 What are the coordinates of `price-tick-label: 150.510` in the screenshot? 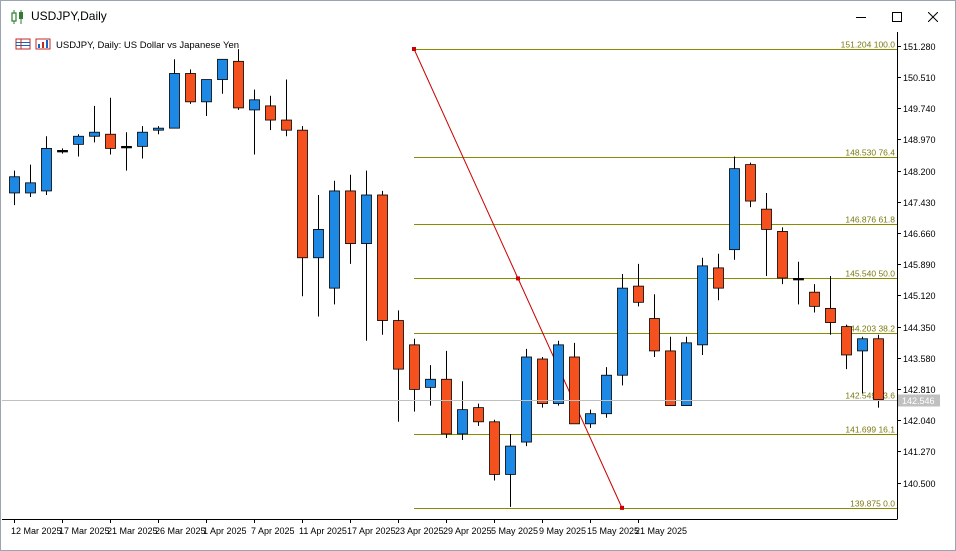 It's located at (919, 78).